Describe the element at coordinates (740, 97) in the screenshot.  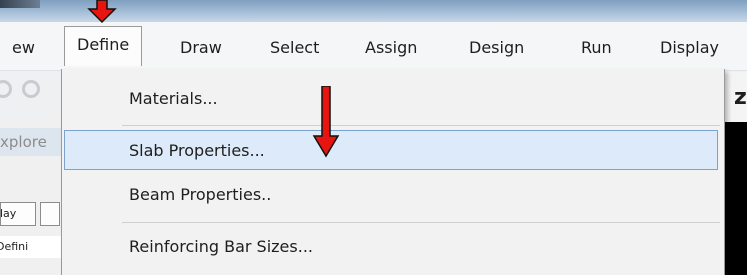
I see `zoom-icon: z` at that location.